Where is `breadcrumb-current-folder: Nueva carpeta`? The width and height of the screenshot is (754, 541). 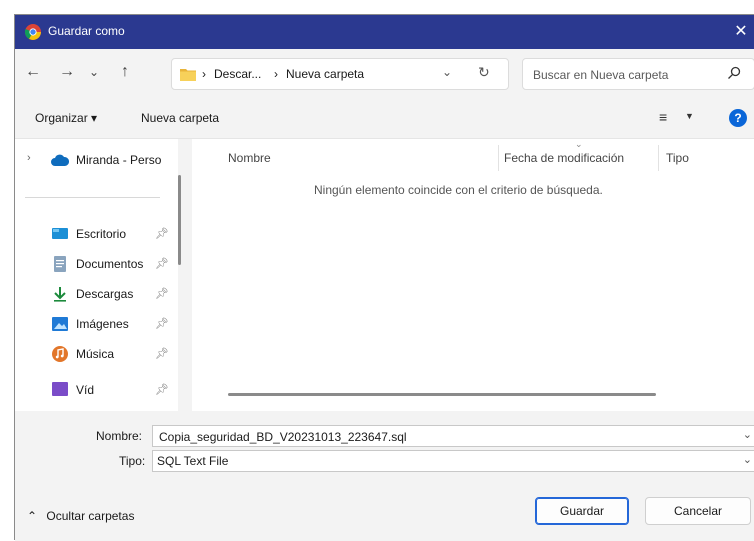
breadcrumb-current-folder: Nueva carpeta is located at coordinates (325, 74).